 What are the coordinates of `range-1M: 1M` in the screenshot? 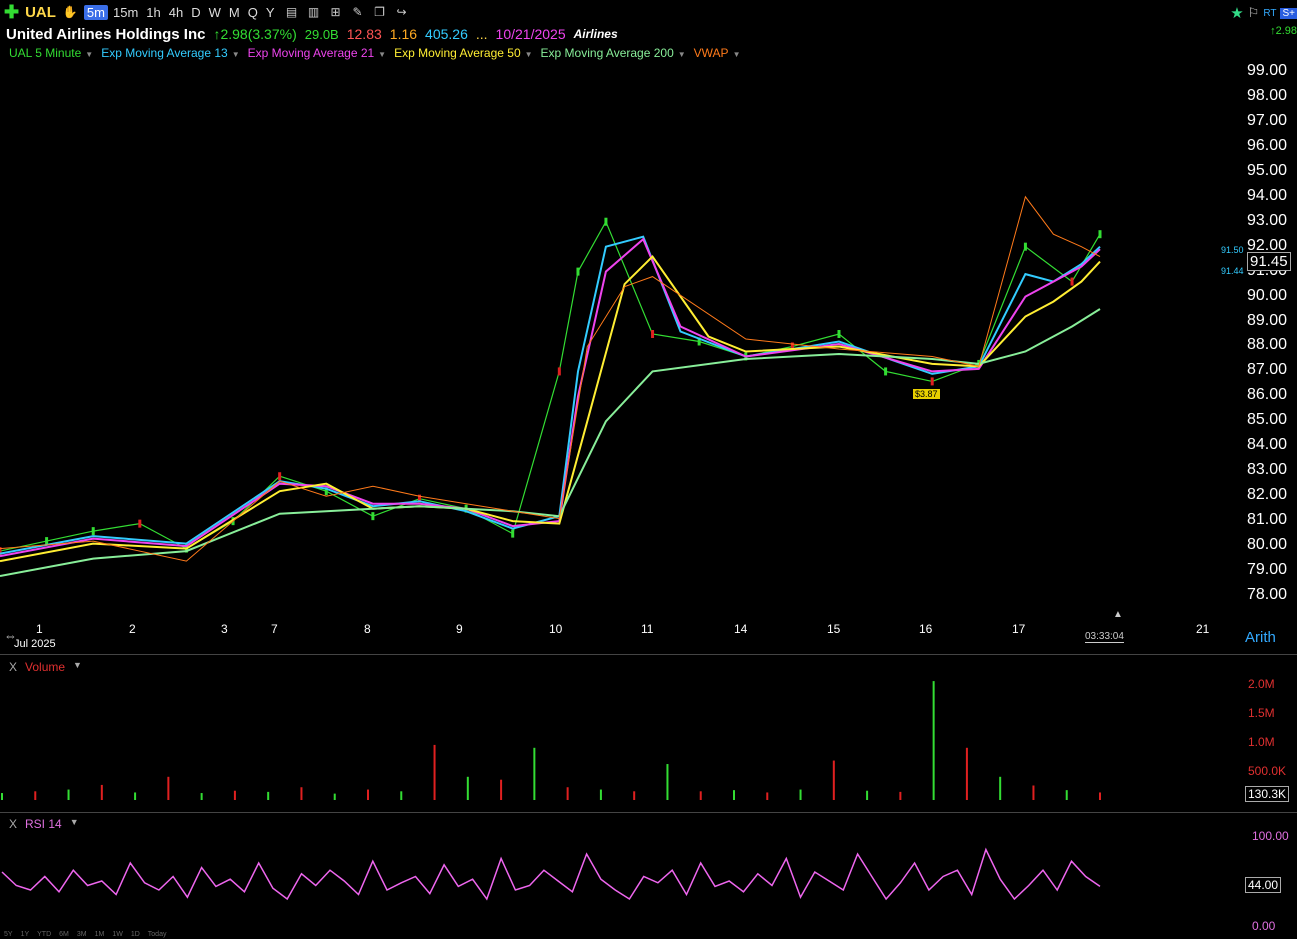 It's located at (100, 934).